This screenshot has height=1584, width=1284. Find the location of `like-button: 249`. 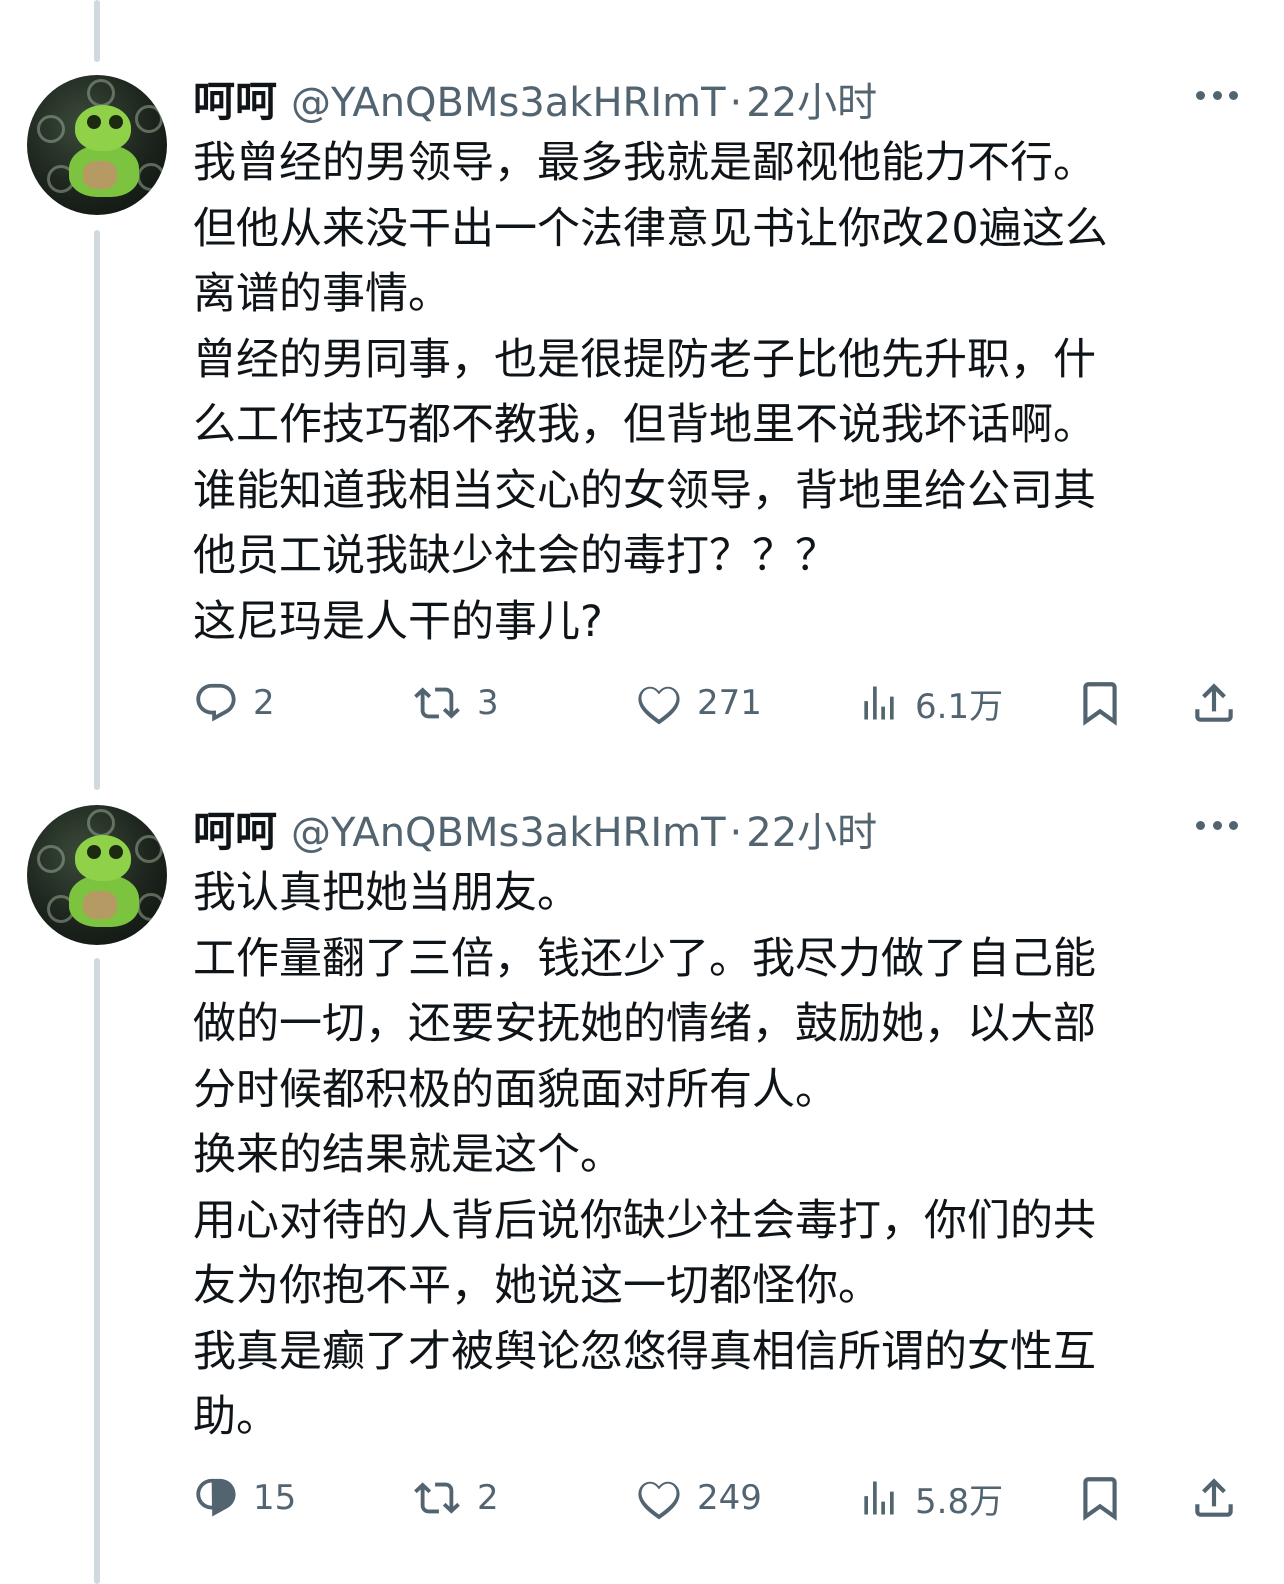

like-button: 249 is located at coordinates (698, 1498).